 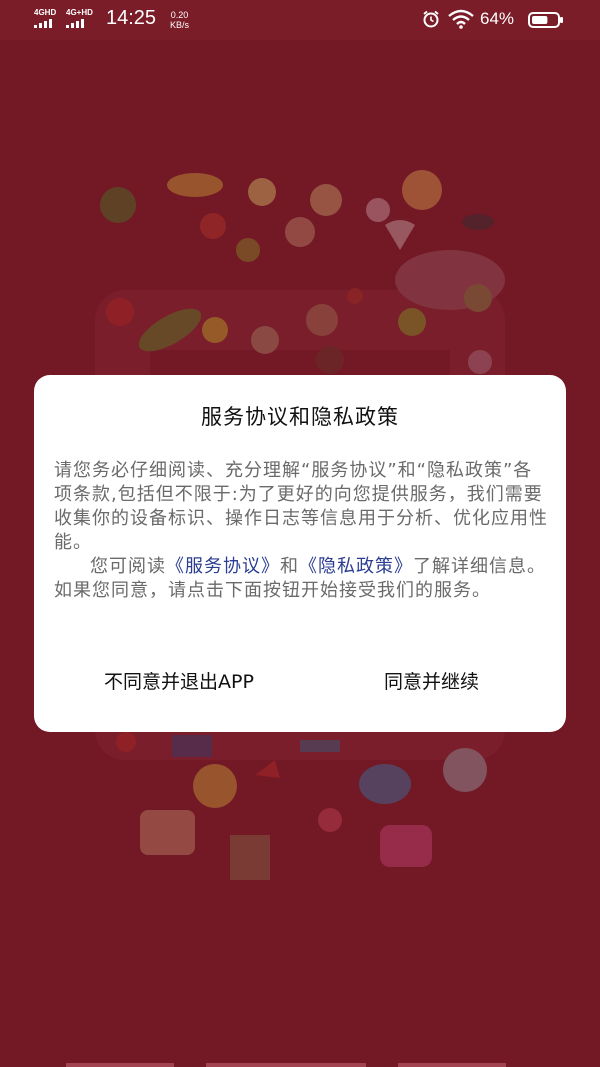 I want to click on network-speed: 0.20 KB/s, so click(x=179, y=20).